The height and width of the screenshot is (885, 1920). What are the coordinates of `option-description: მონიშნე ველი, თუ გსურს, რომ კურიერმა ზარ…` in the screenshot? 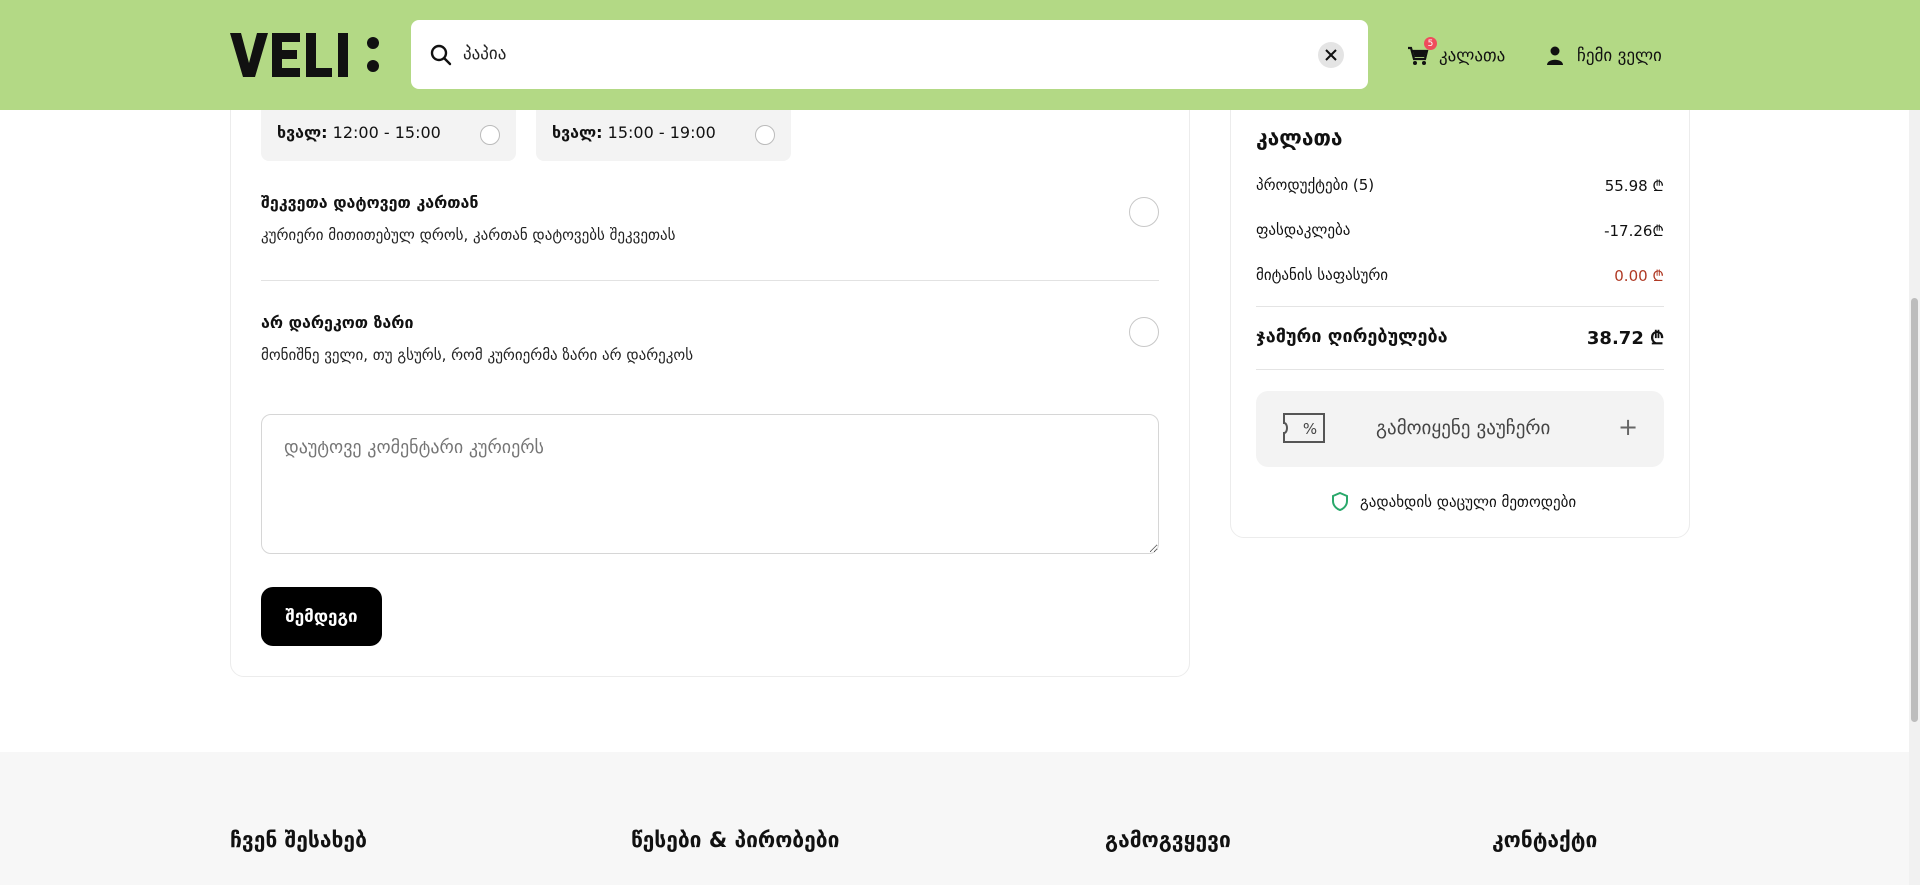 It's located at (477, 355).